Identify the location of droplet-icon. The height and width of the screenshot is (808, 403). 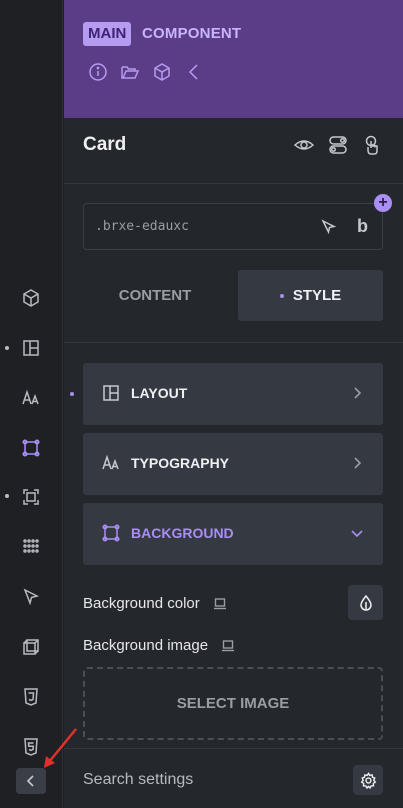
(365, 602).